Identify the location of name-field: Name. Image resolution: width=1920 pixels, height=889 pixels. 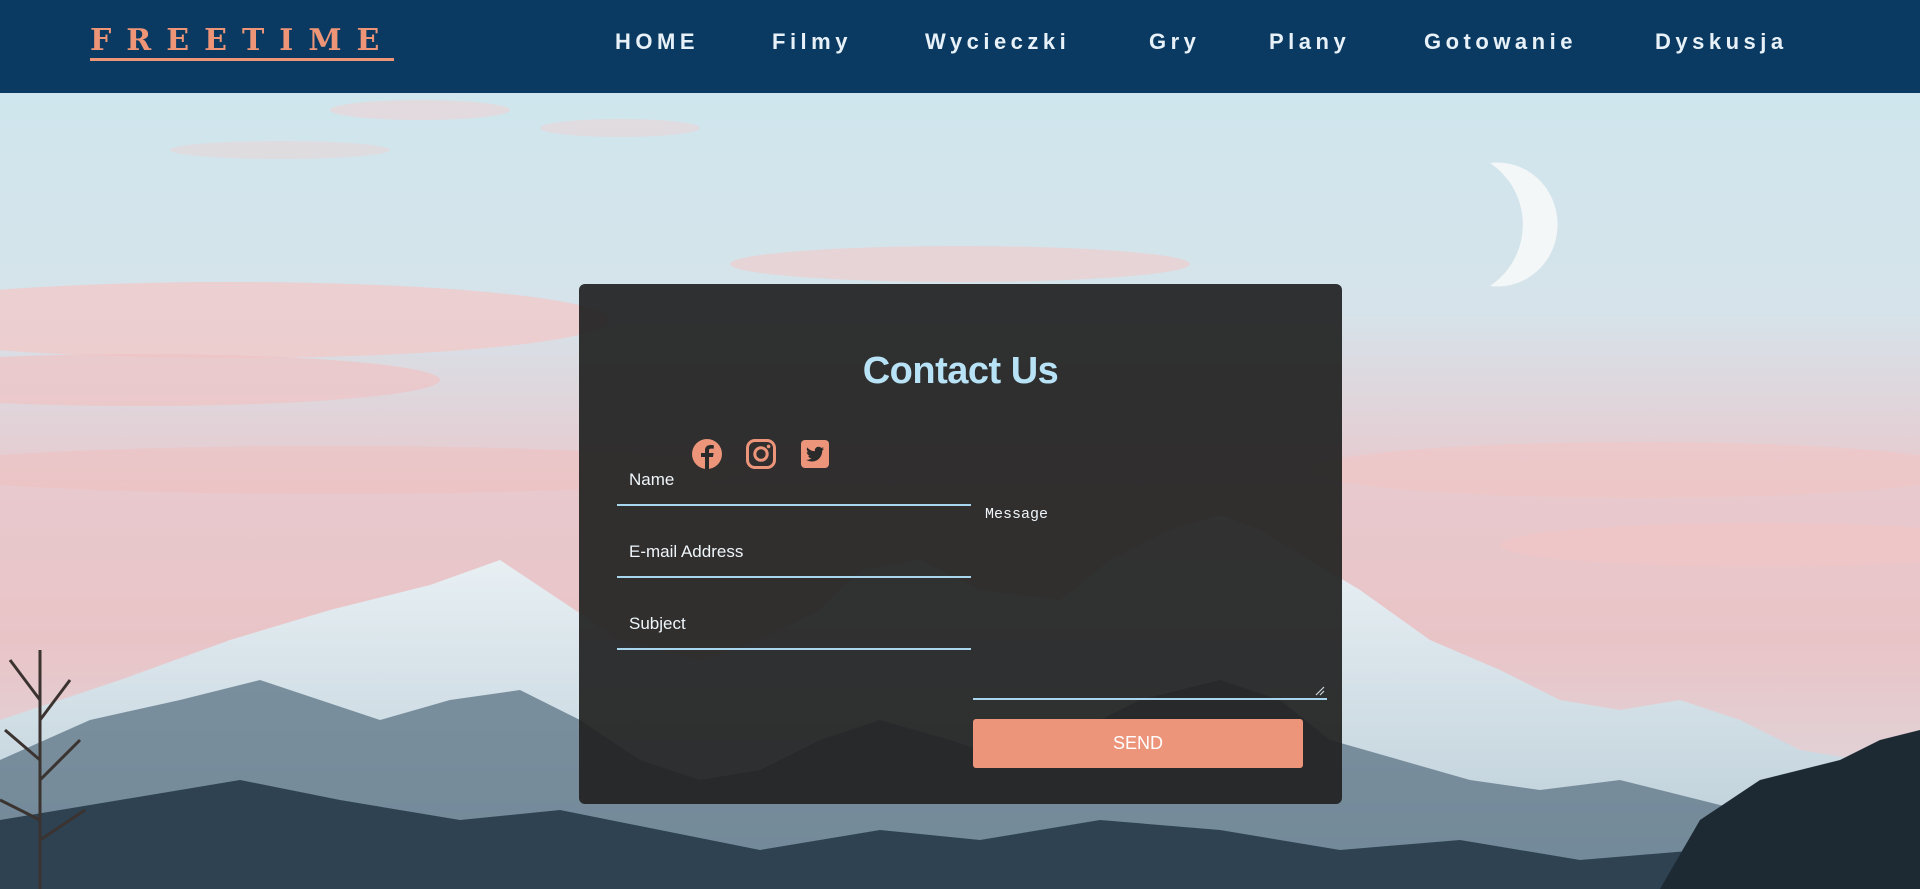
(794, 481).